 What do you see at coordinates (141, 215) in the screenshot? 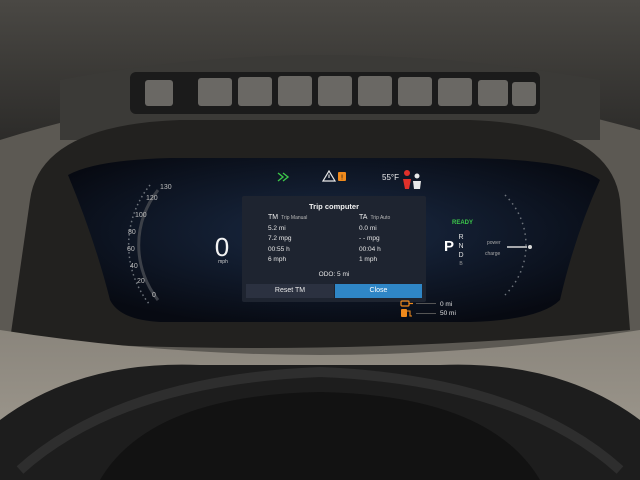
I see `speed-tick: 100` at bounding box center [141, 215].